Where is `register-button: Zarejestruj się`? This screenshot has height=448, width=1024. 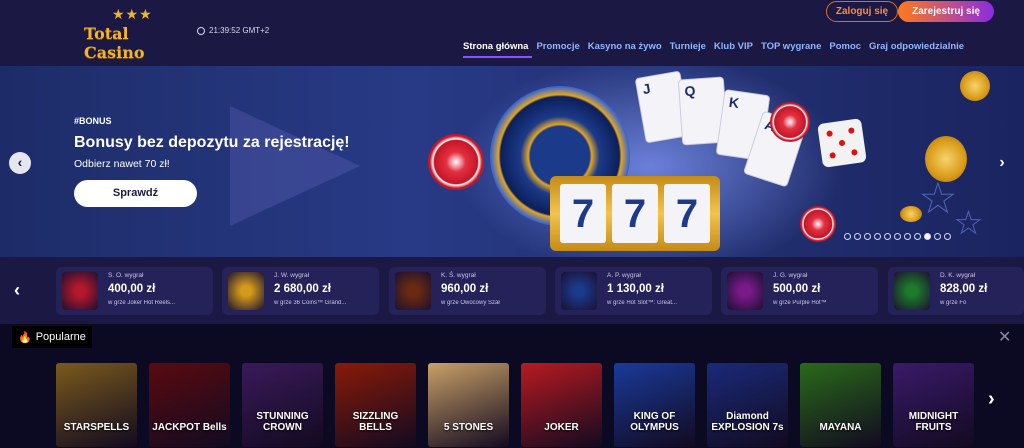
register-button: Zarejestruj się is located at coordinates (946, 11).